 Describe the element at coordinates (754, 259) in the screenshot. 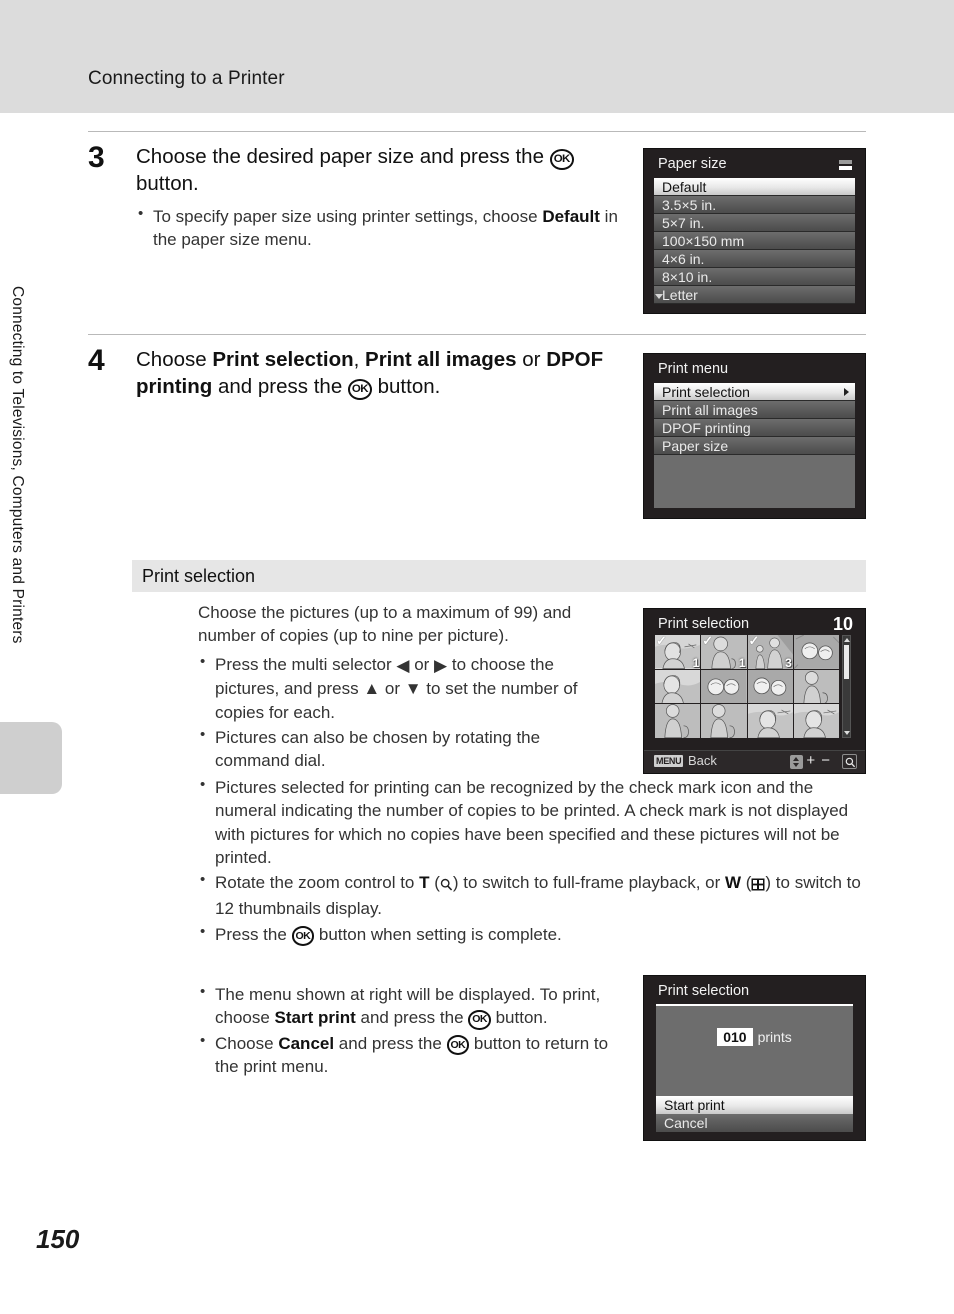

I see `paper-size-item-4x6: 4×6 in.` at that location.